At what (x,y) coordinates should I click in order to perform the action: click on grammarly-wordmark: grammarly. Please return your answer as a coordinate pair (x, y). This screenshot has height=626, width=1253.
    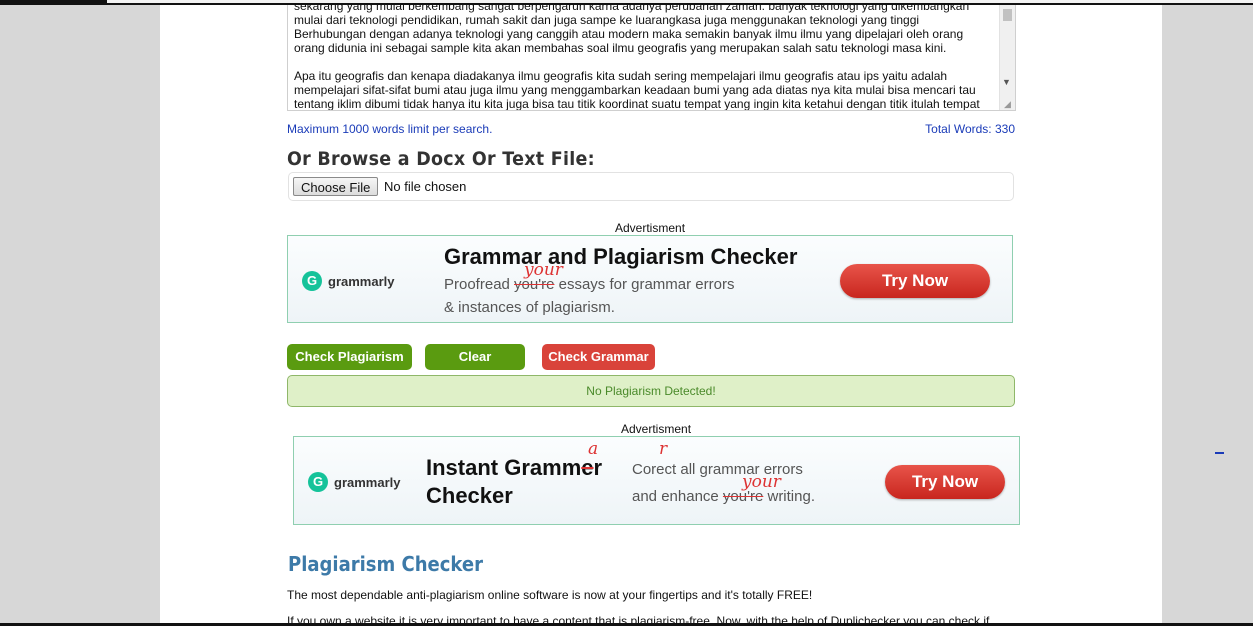
    Looking at the image, I should click on (361, 281).